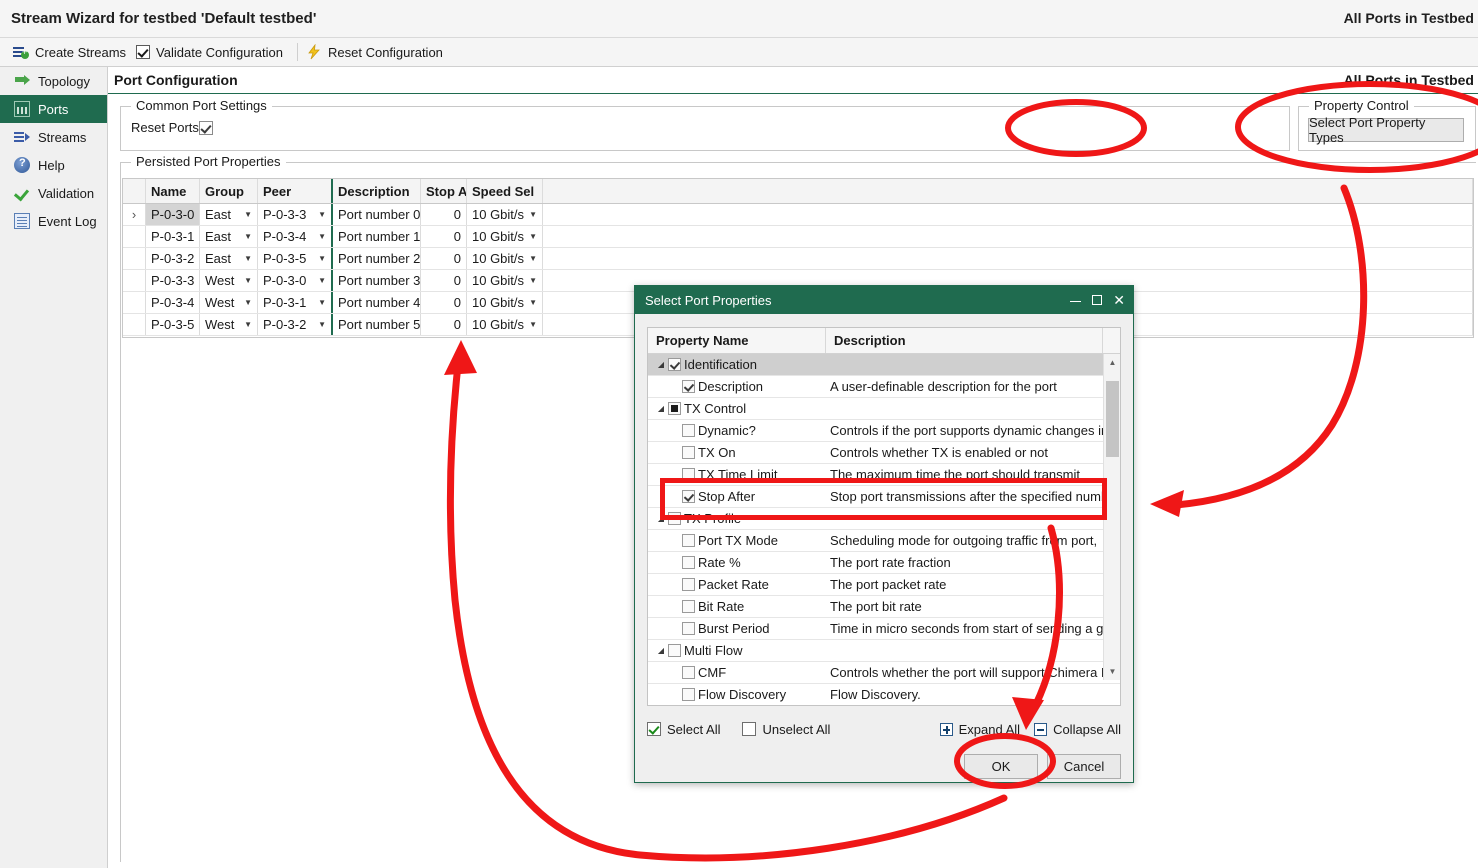 The width and height of the screenshot is (1478, 868). I want to click on toolbar-validate-configuration: Validate Configuration, so click(212, 52).